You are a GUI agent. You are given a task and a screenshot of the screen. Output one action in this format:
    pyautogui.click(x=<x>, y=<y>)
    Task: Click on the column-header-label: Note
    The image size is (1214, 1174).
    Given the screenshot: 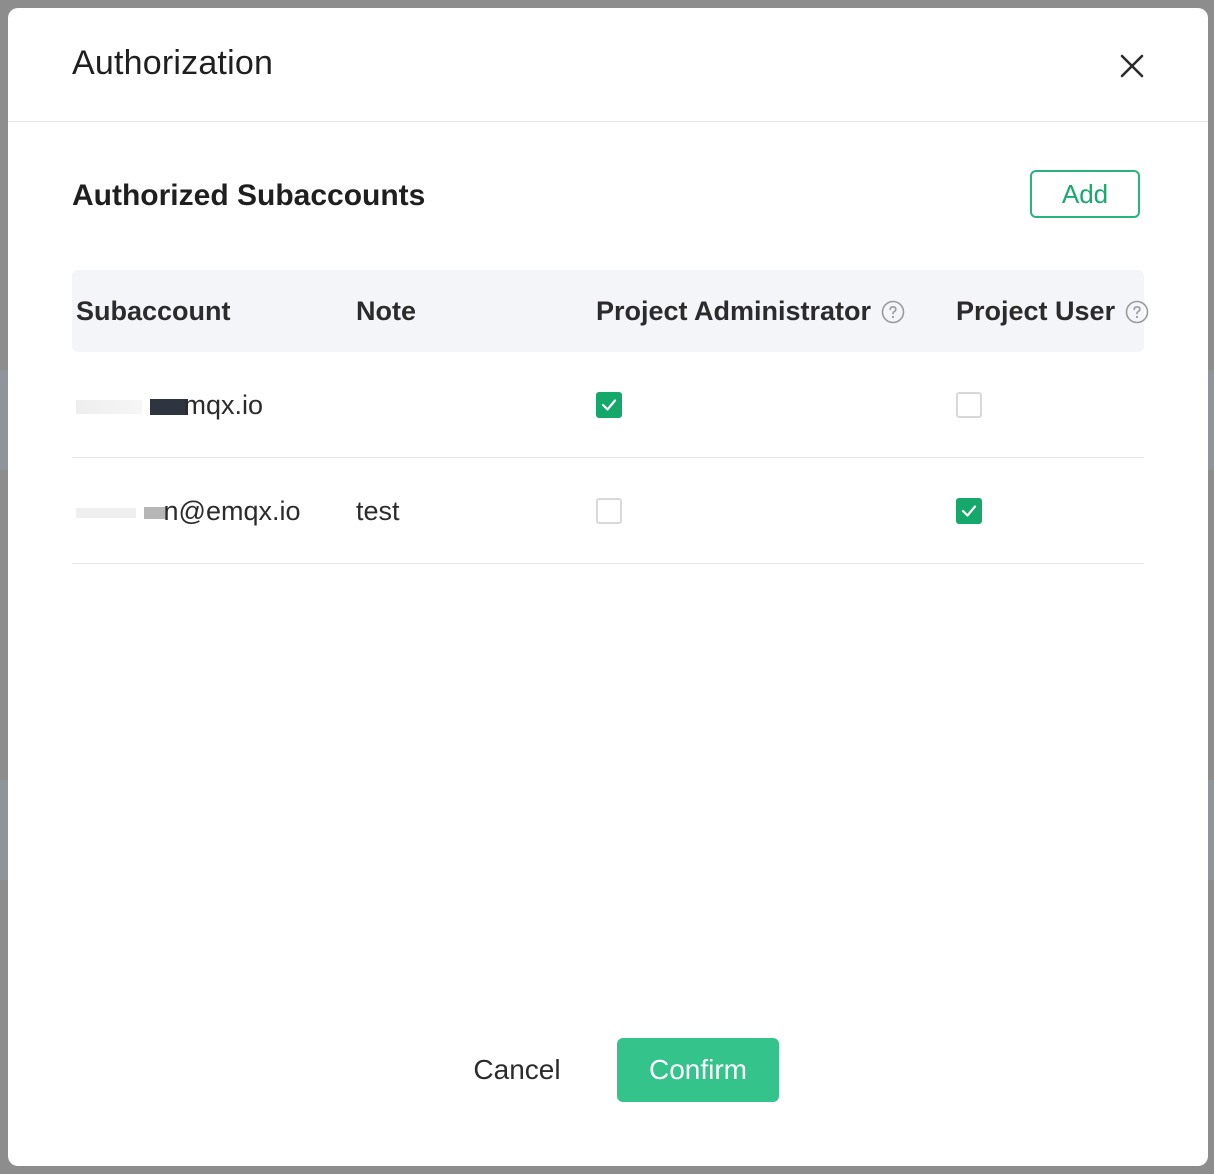 What is the action you would take?
    pyautogui.click(x=386, y=311)
    